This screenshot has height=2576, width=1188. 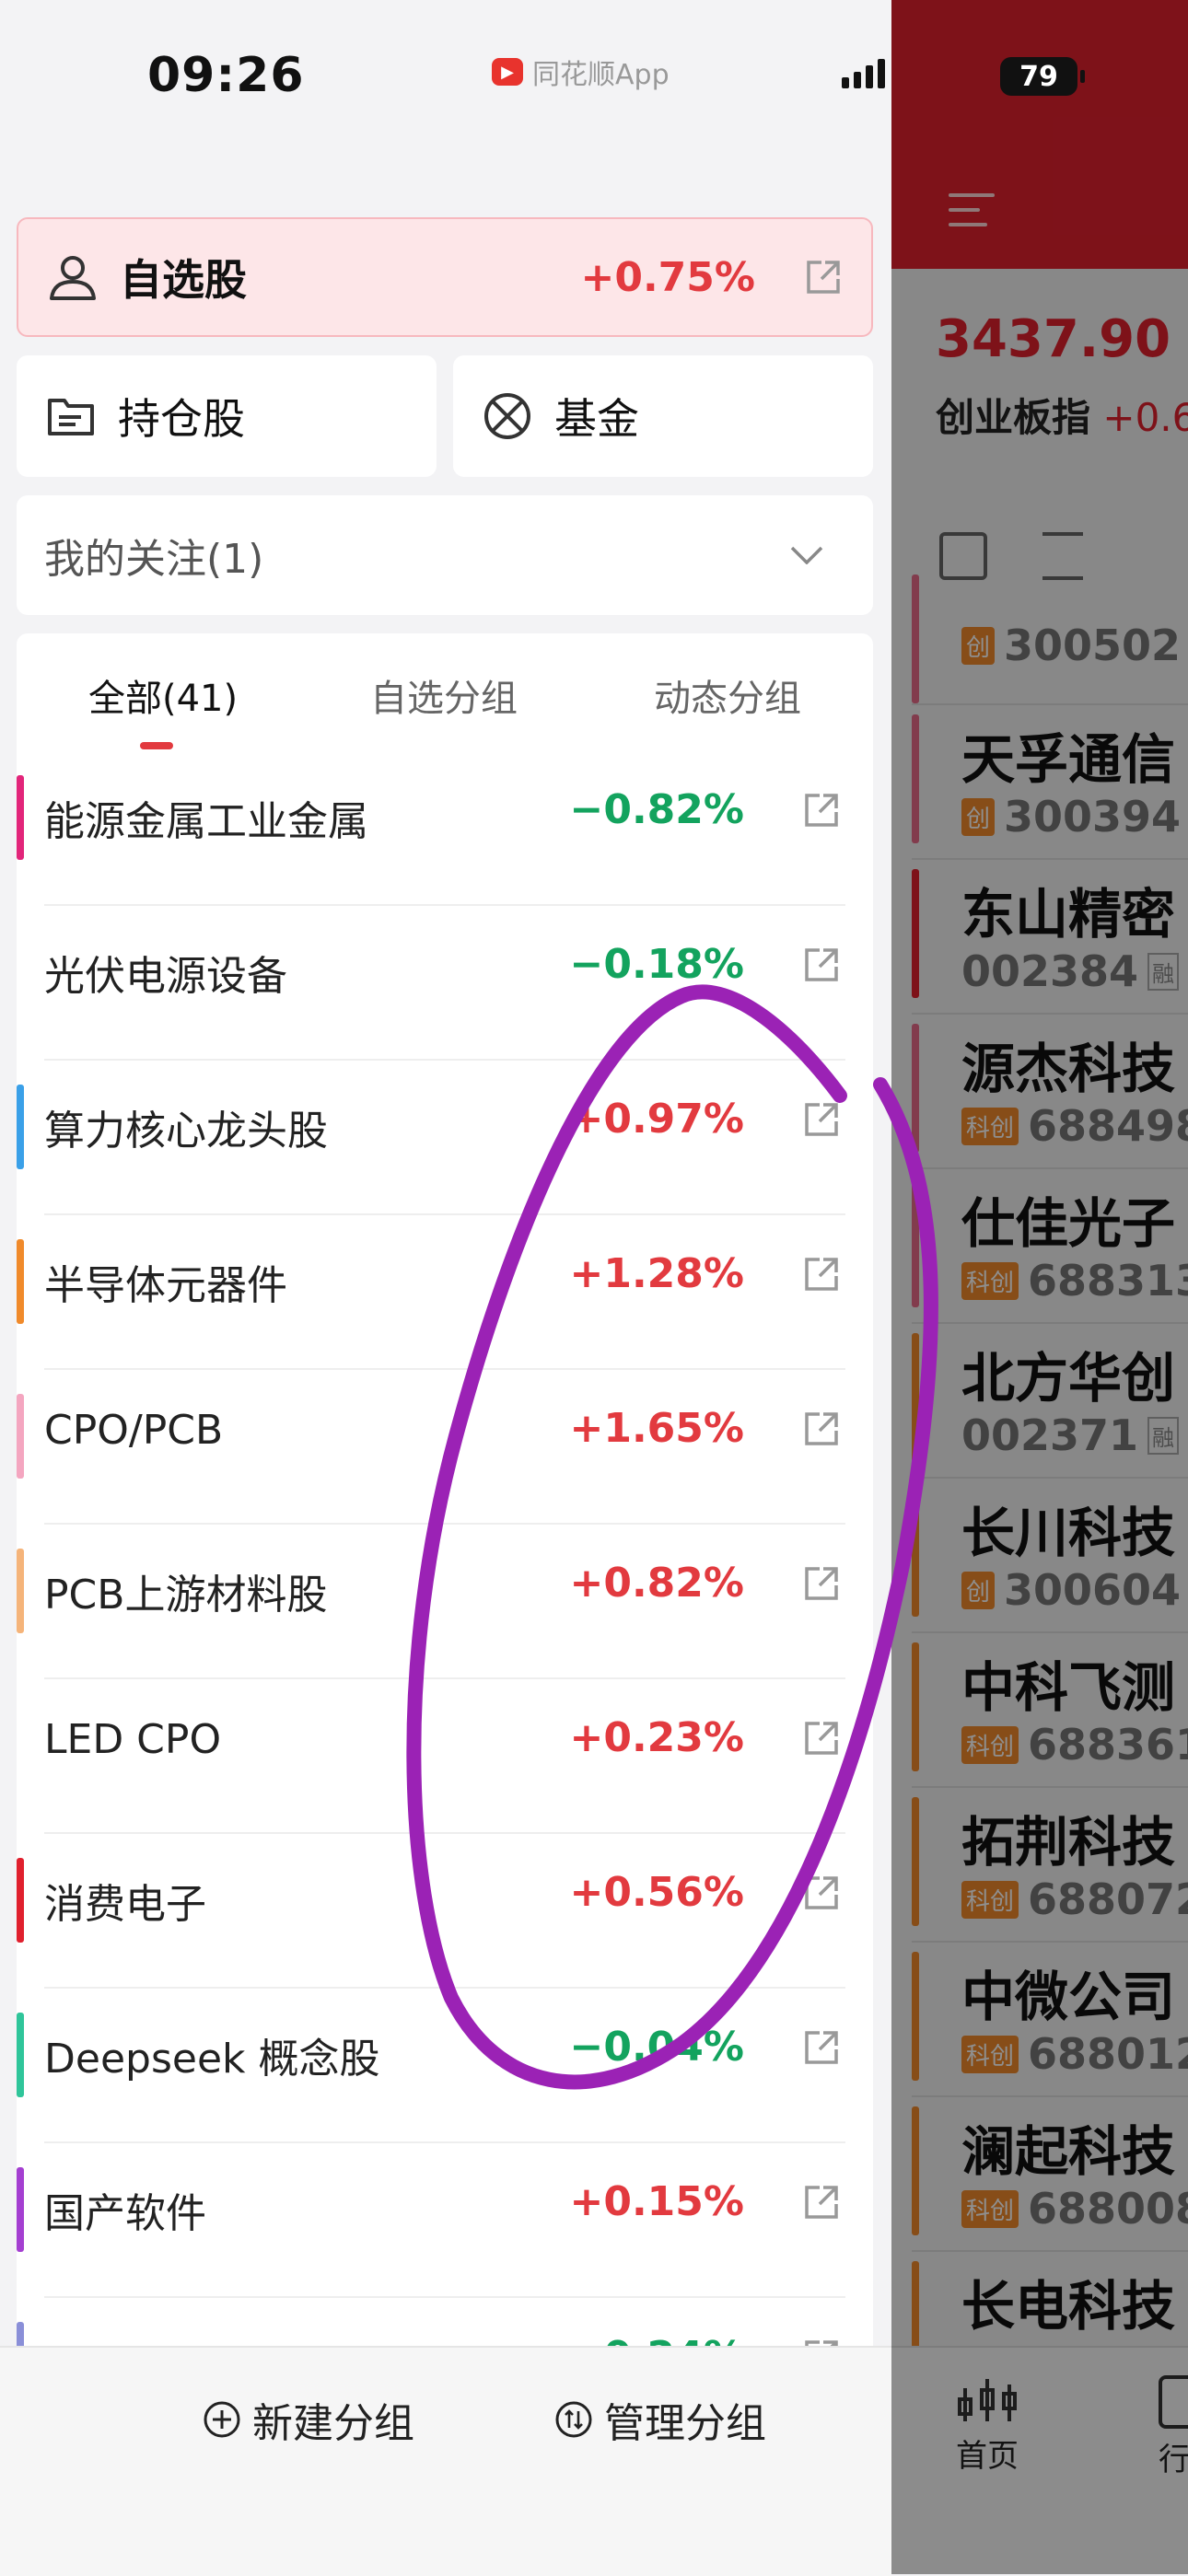 What do you see at coordinates (663, 416) in the screenshot?
I see `funds-card: 基金` at bounding box center [663, 416].